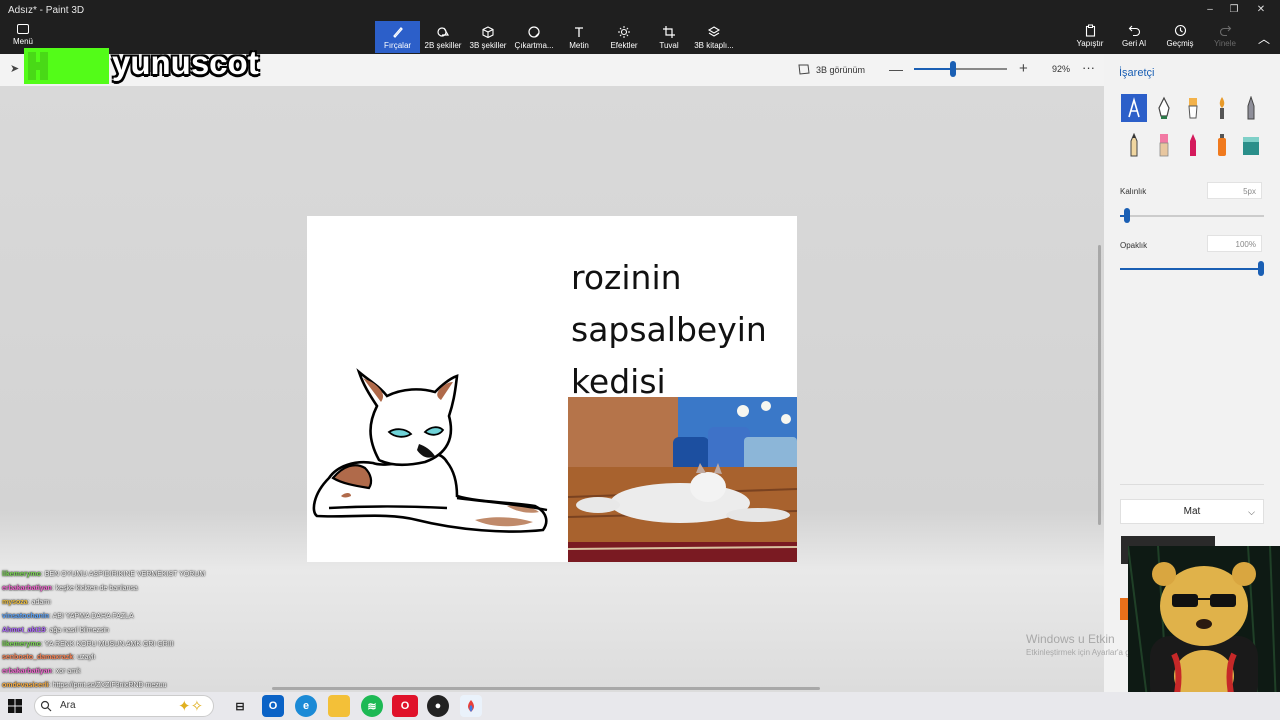  Describe the element at coordinates (306, 706) in the screenshot. I see `edge-icon: e` at that location.